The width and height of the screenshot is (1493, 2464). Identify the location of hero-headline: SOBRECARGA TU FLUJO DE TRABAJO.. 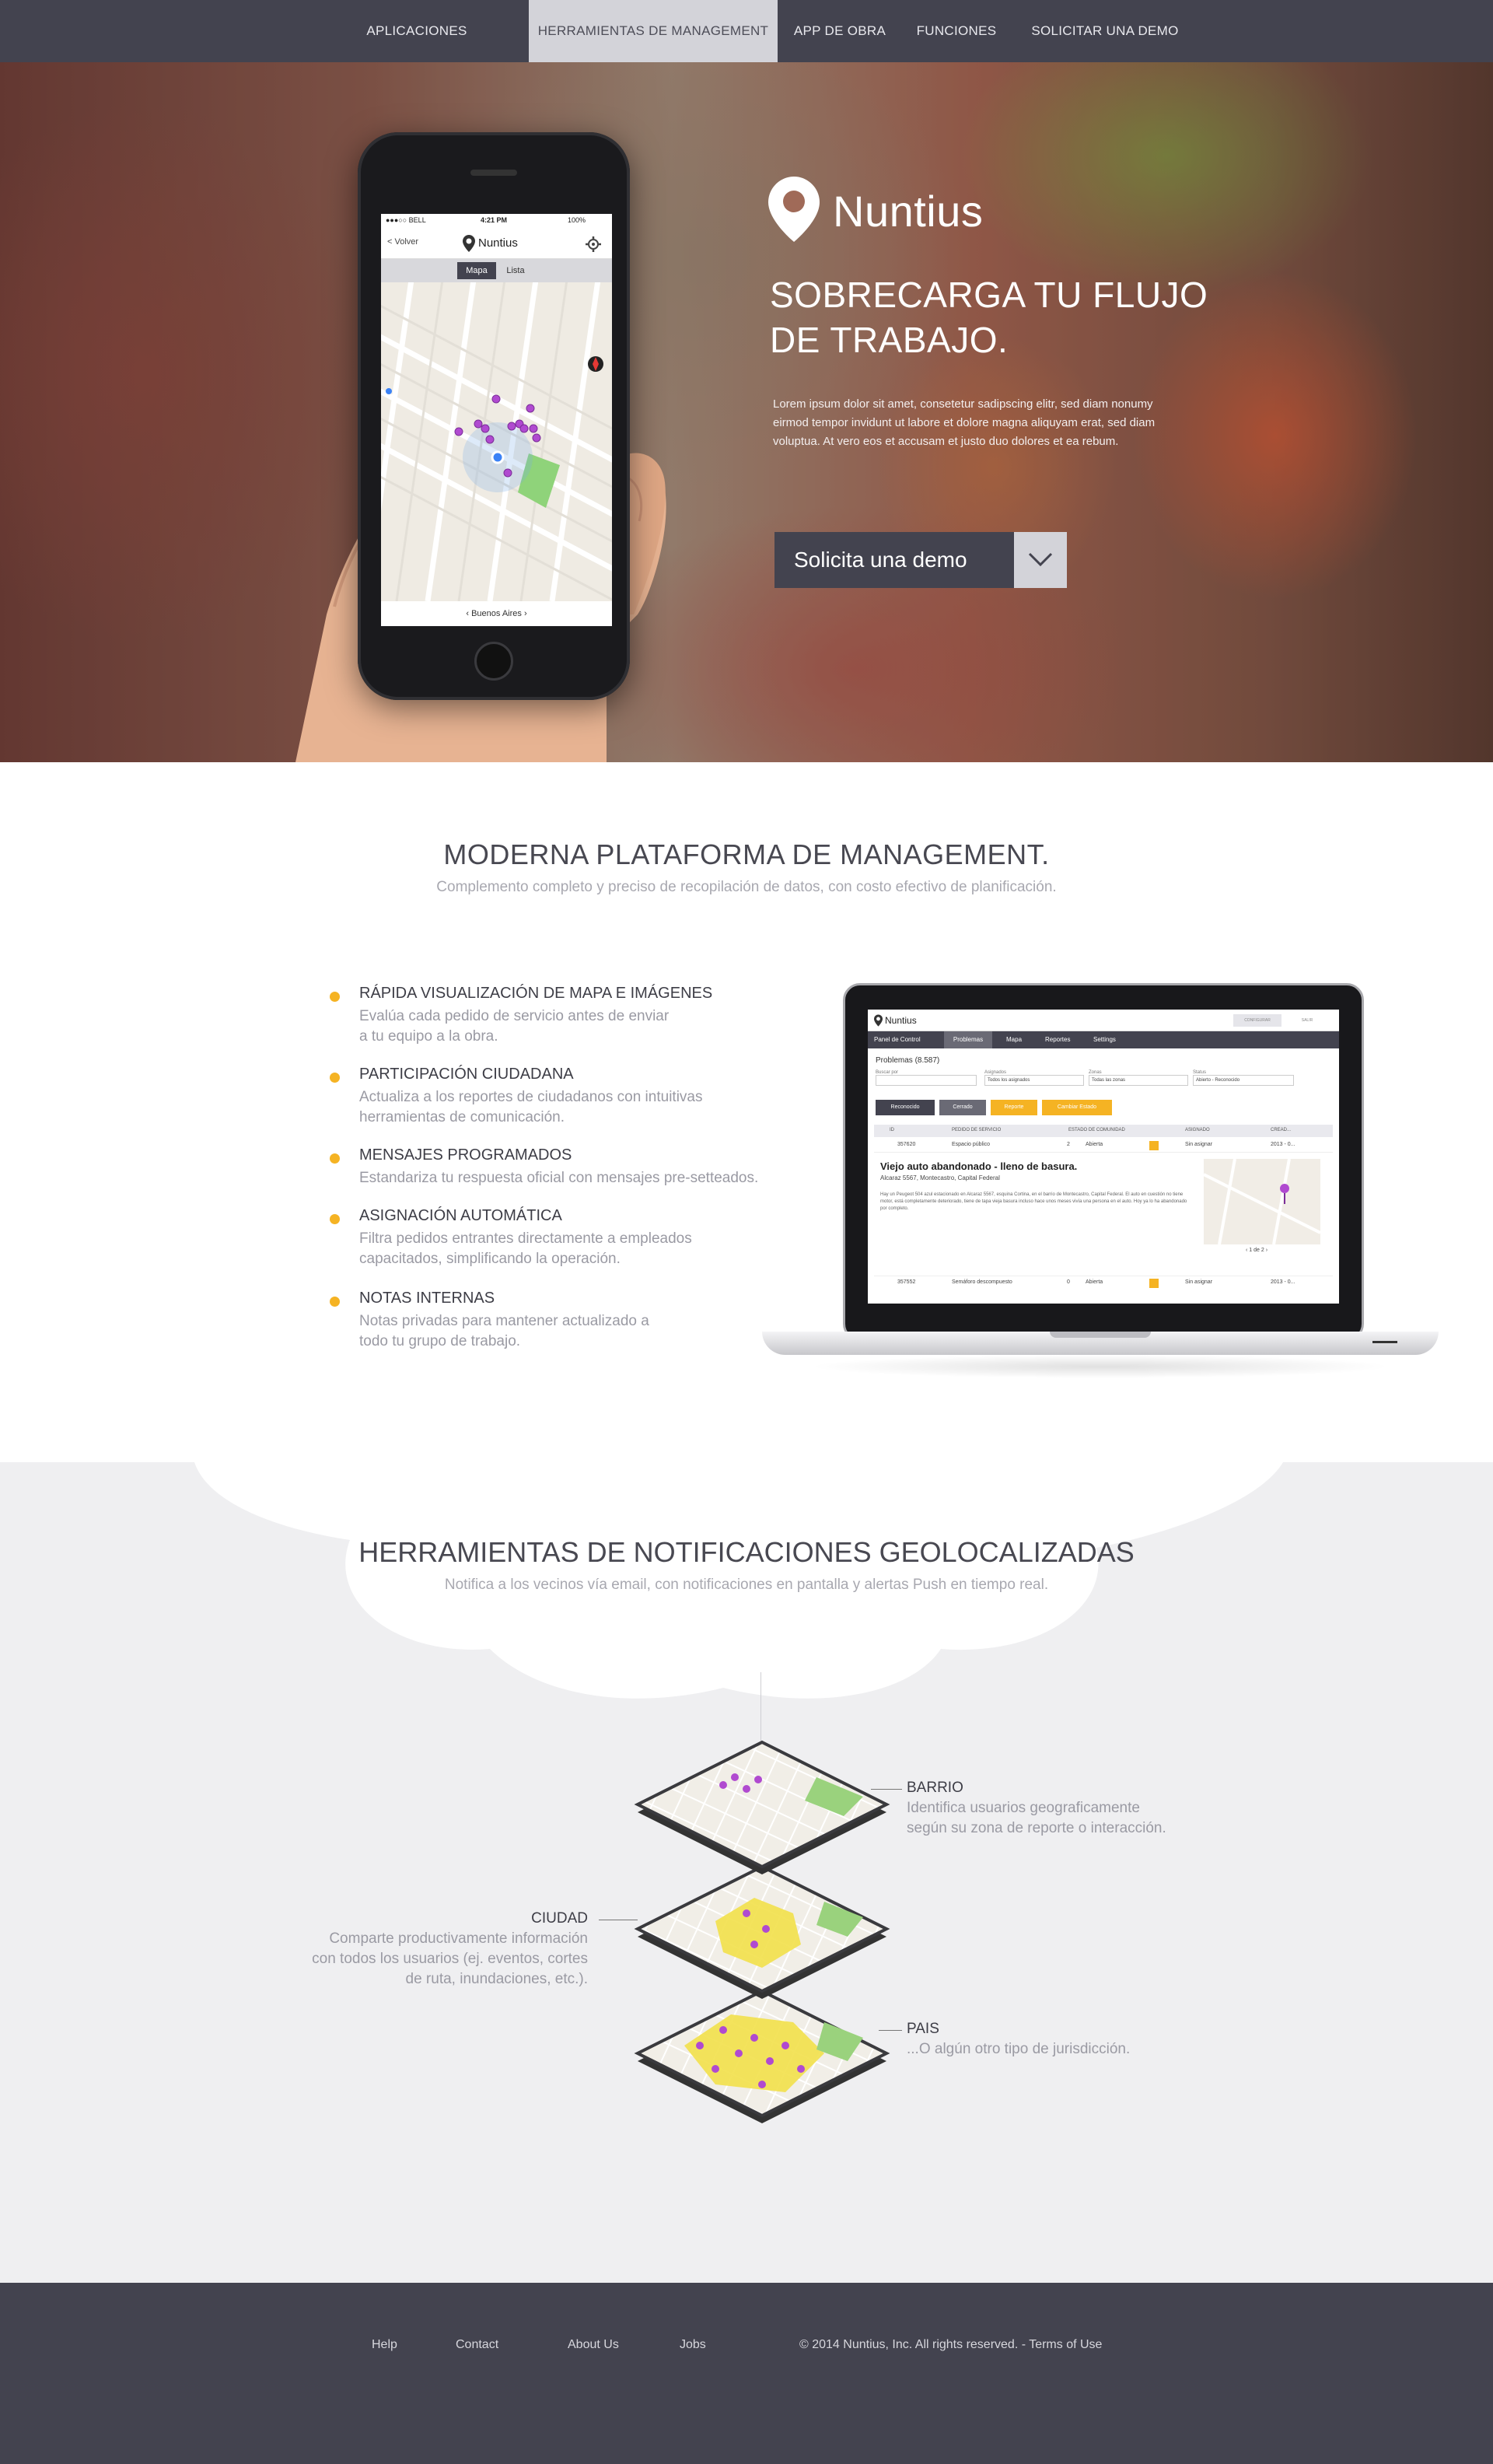
(1042, 317).